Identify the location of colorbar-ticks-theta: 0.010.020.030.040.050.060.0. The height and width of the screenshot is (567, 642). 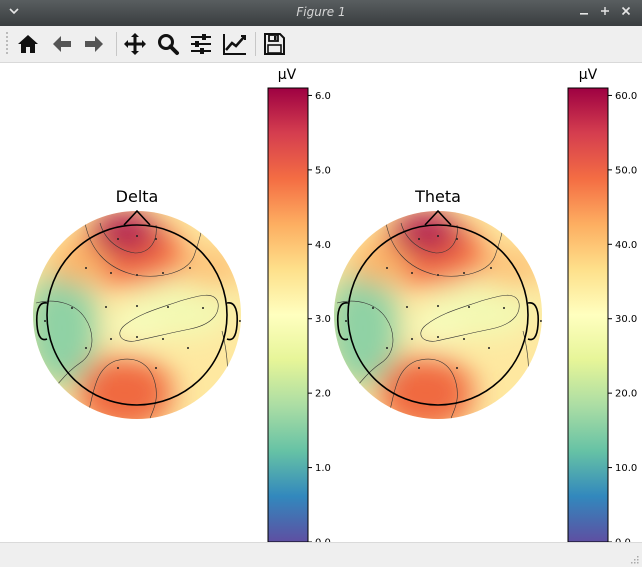
(622, 316).